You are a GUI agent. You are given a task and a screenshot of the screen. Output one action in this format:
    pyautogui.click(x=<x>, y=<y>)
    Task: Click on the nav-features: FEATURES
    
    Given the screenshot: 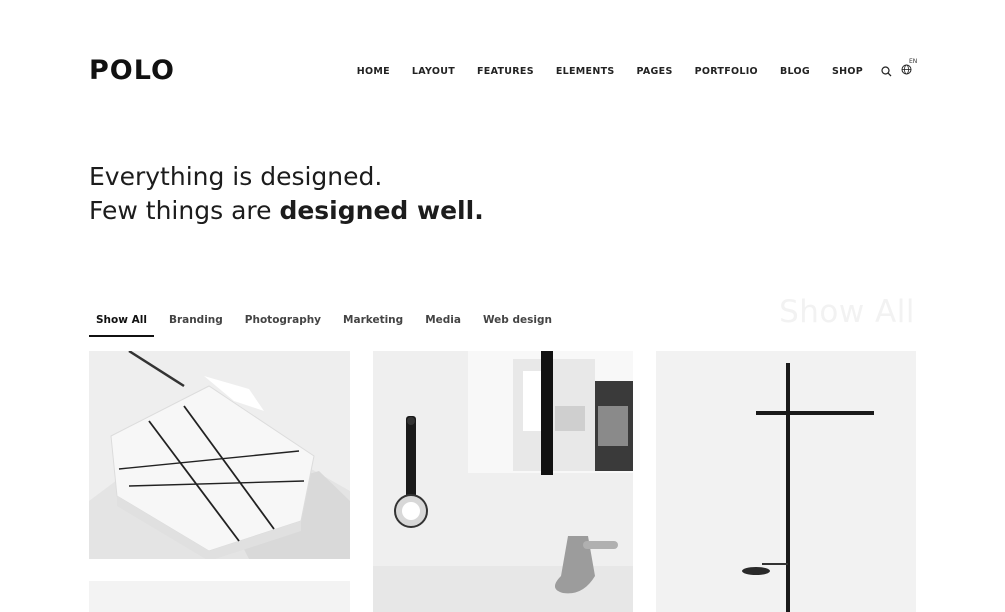 What is the action you would take?
    pyautogui.click(x=505, y=71)
    